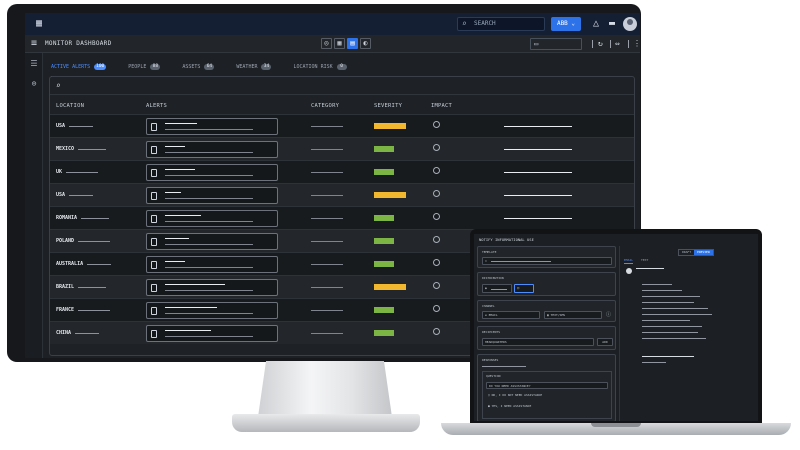  Describe the element at coordinates (612, 24) in the screenshot. I see `monitor-icon: ▬` at that location.